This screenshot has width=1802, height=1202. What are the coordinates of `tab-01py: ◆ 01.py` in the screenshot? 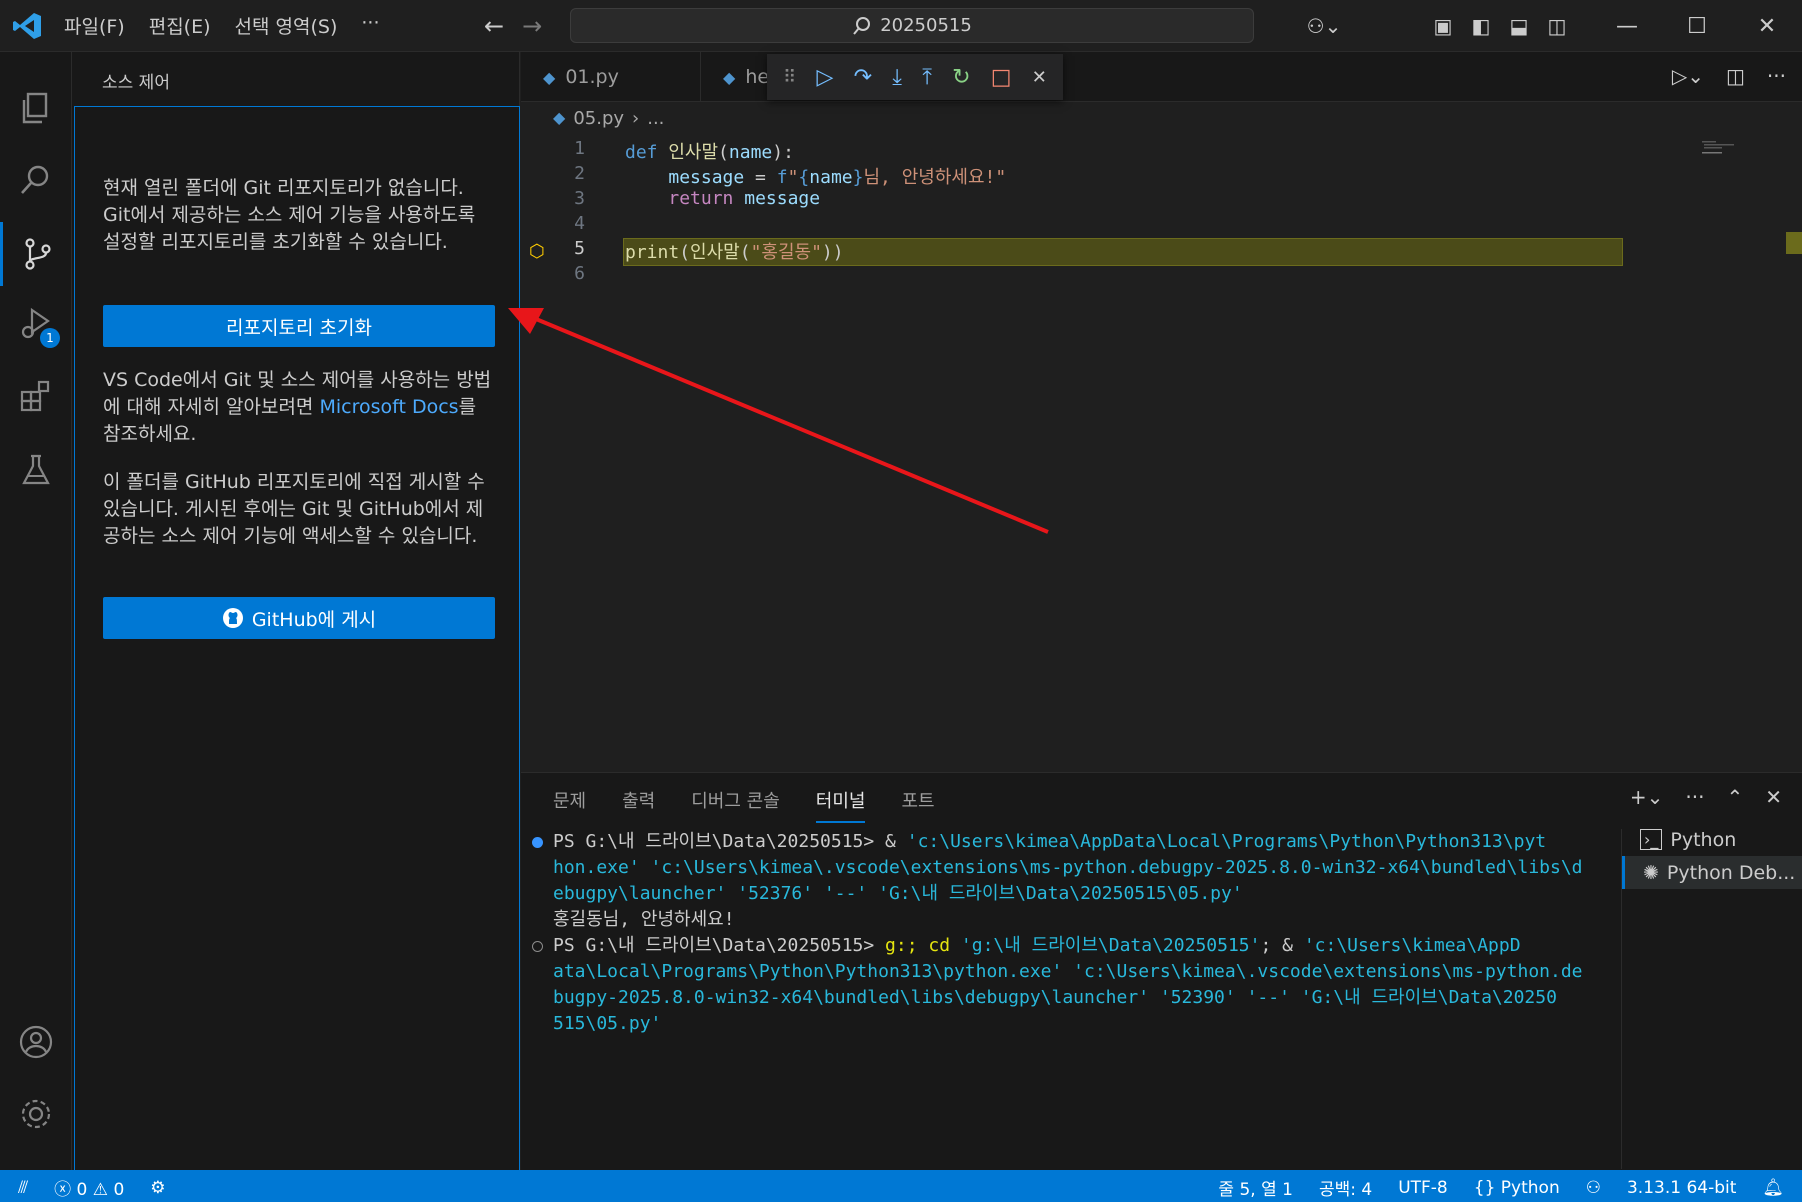 It's located at (611, 77).